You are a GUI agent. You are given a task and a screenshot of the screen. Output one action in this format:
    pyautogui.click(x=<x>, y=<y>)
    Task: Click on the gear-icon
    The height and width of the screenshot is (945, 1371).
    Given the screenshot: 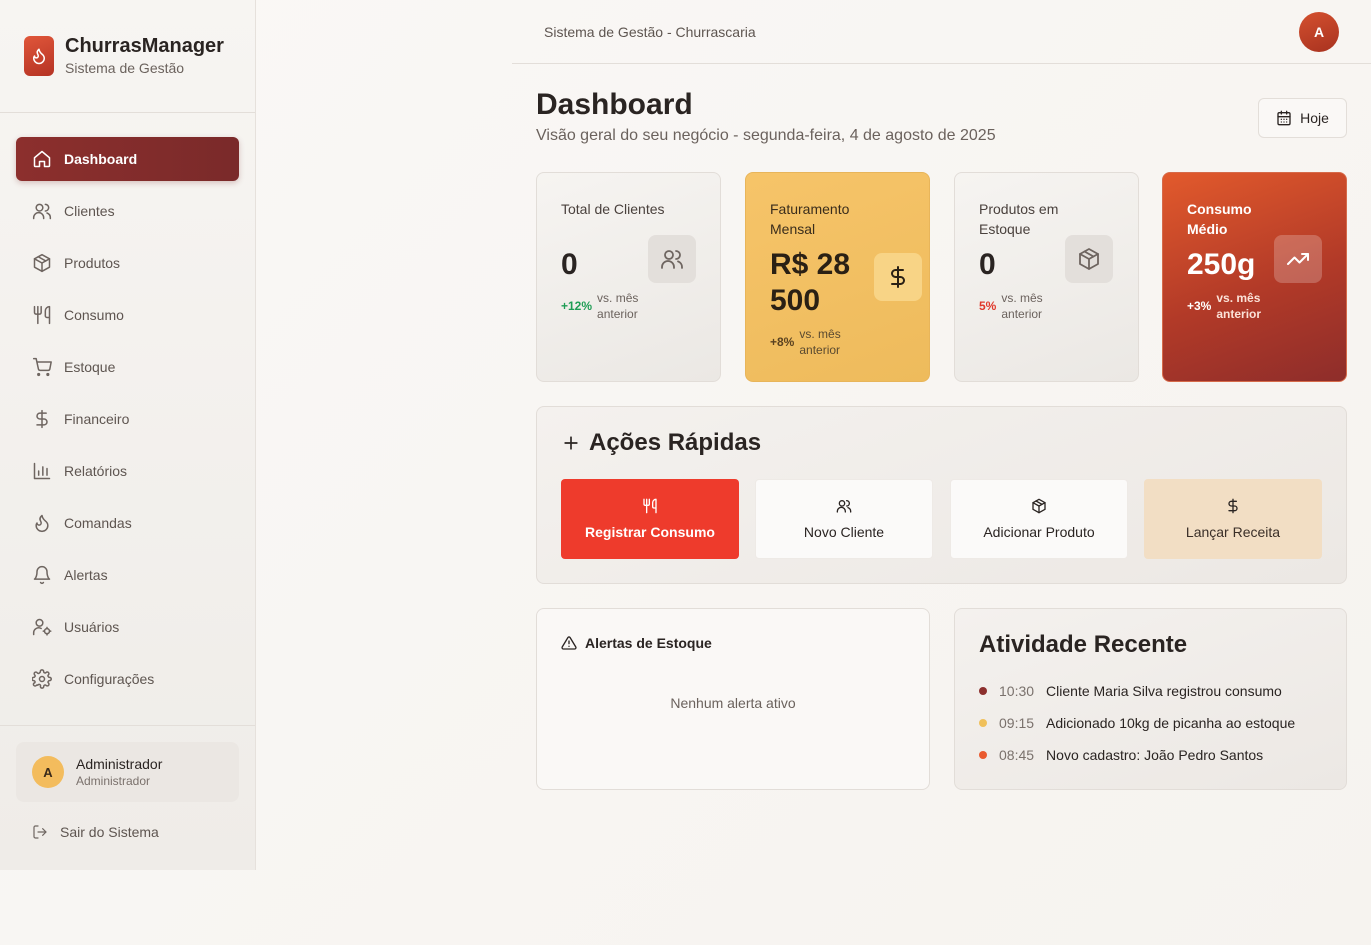 What is the action you would take?
    pyautogui.click(x=42, y=679)
    